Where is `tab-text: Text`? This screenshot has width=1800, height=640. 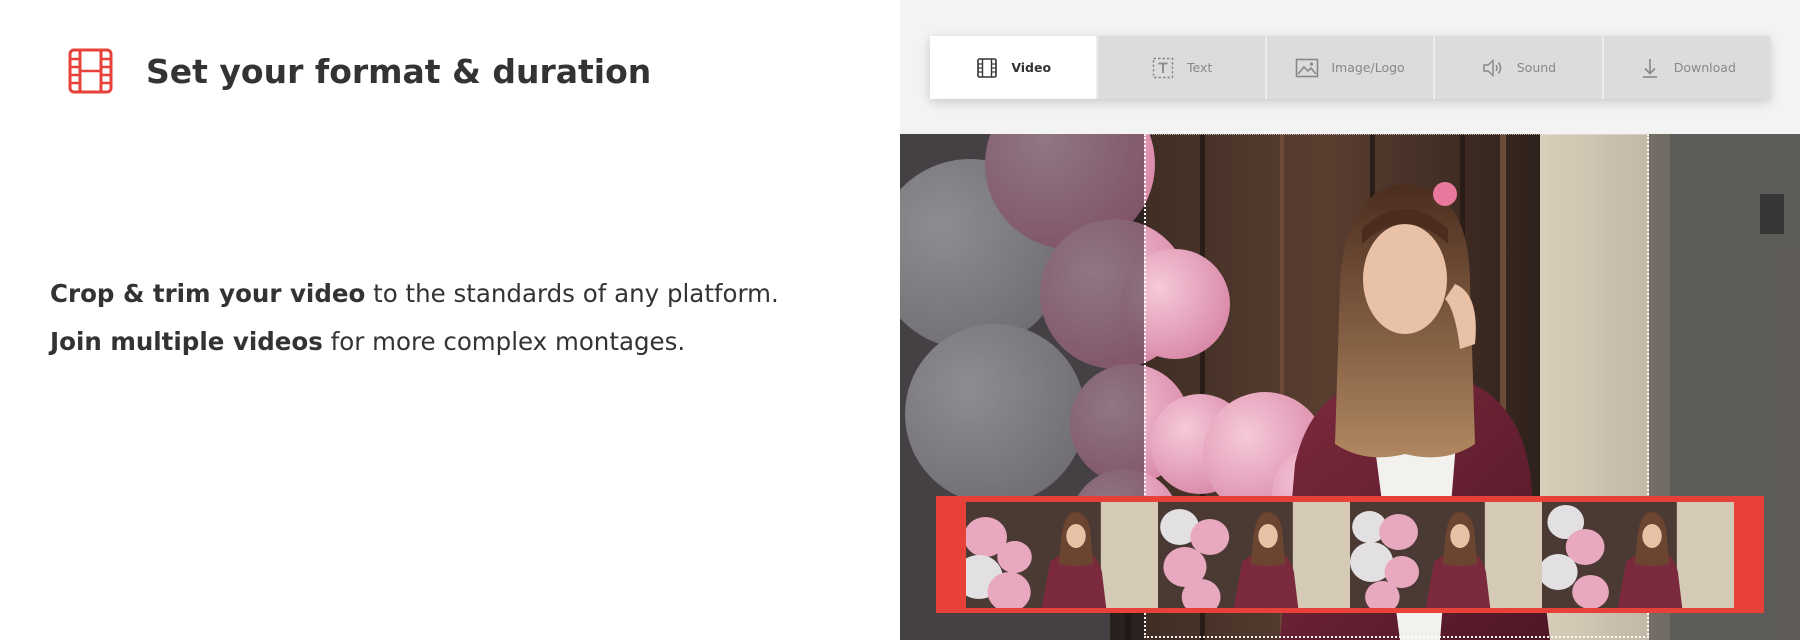 tab-text: Text is located at coordinates (1182, 67).